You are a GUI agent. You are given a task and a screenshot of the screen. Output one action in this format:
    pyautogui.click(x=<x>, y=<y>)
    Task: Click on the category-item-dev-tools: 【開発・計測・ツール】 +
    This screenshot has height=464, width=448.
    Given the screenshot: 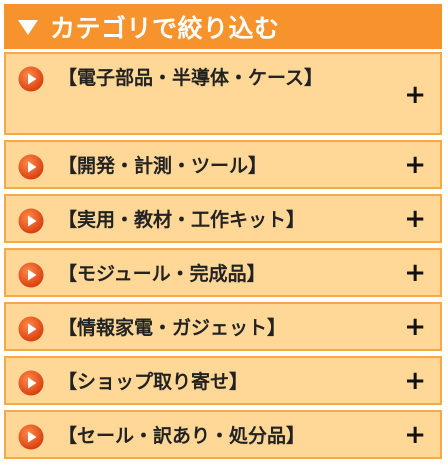 What is the action you would take?
    pyautogui.click(x=223, y=164)
    